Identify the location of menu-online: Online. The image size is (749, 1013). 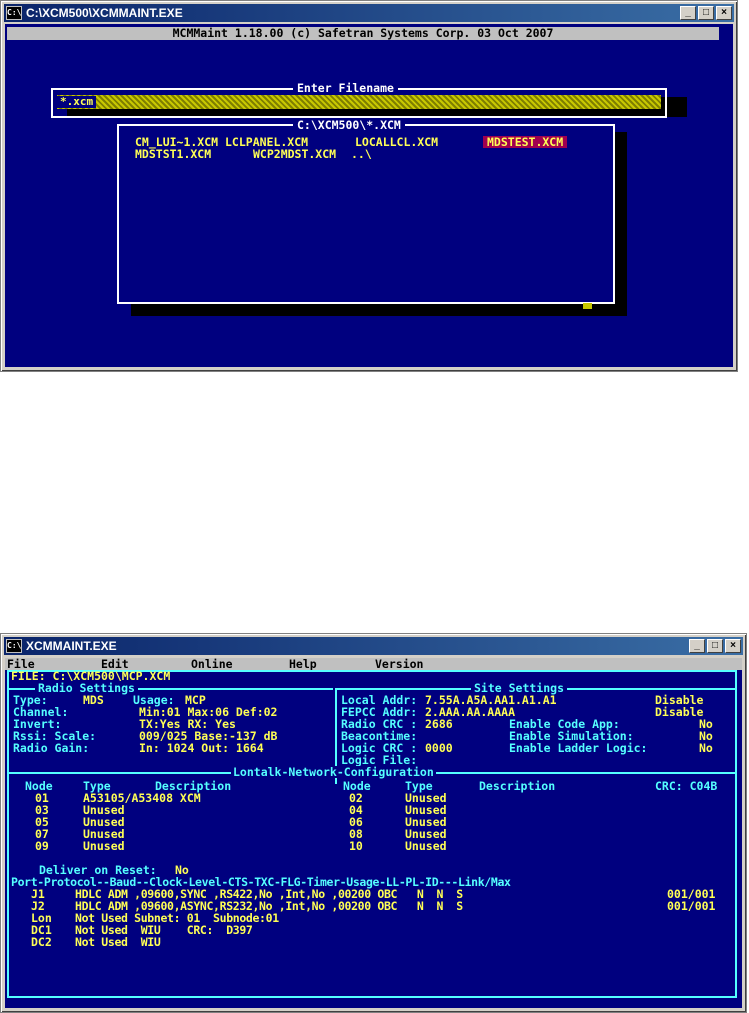
(212, 664).